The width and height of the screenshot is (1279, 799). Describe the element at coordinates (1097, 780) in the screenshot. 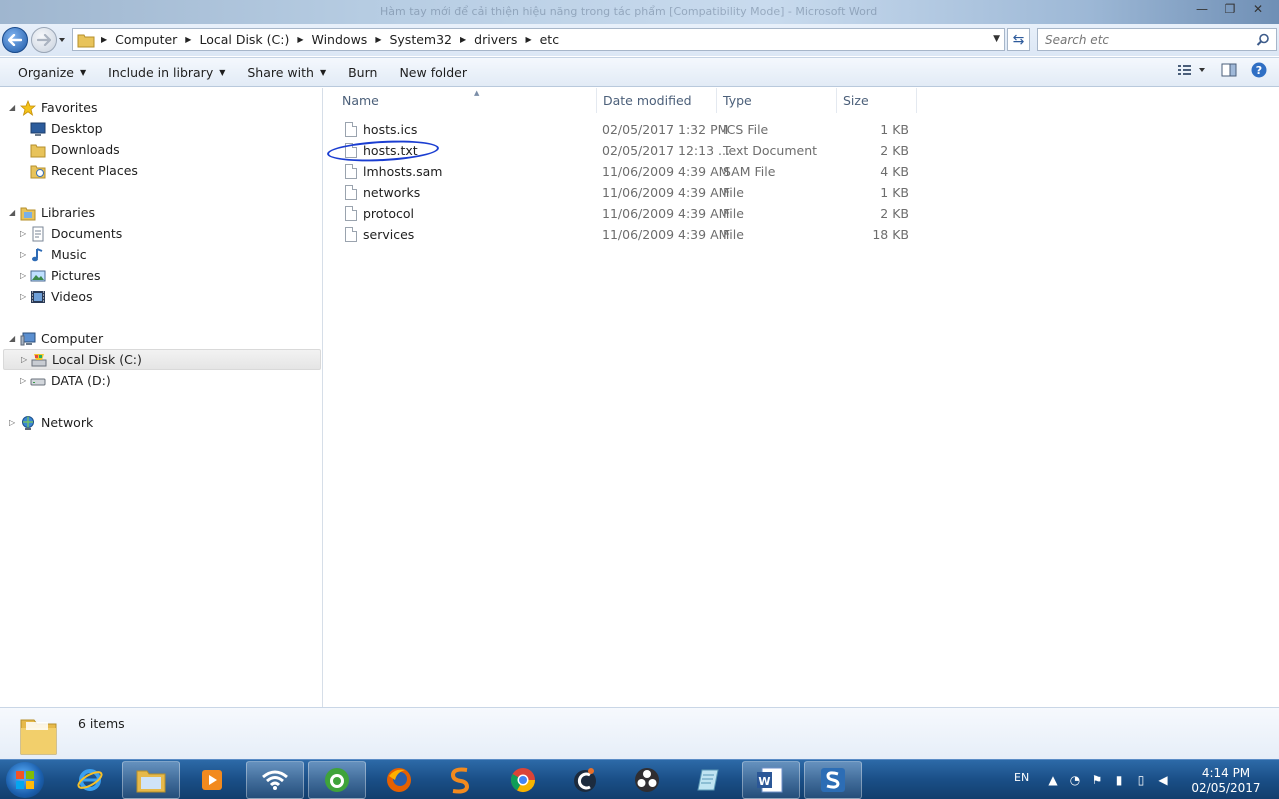

I see `action-center-flag-icon: ⚑` at that location.